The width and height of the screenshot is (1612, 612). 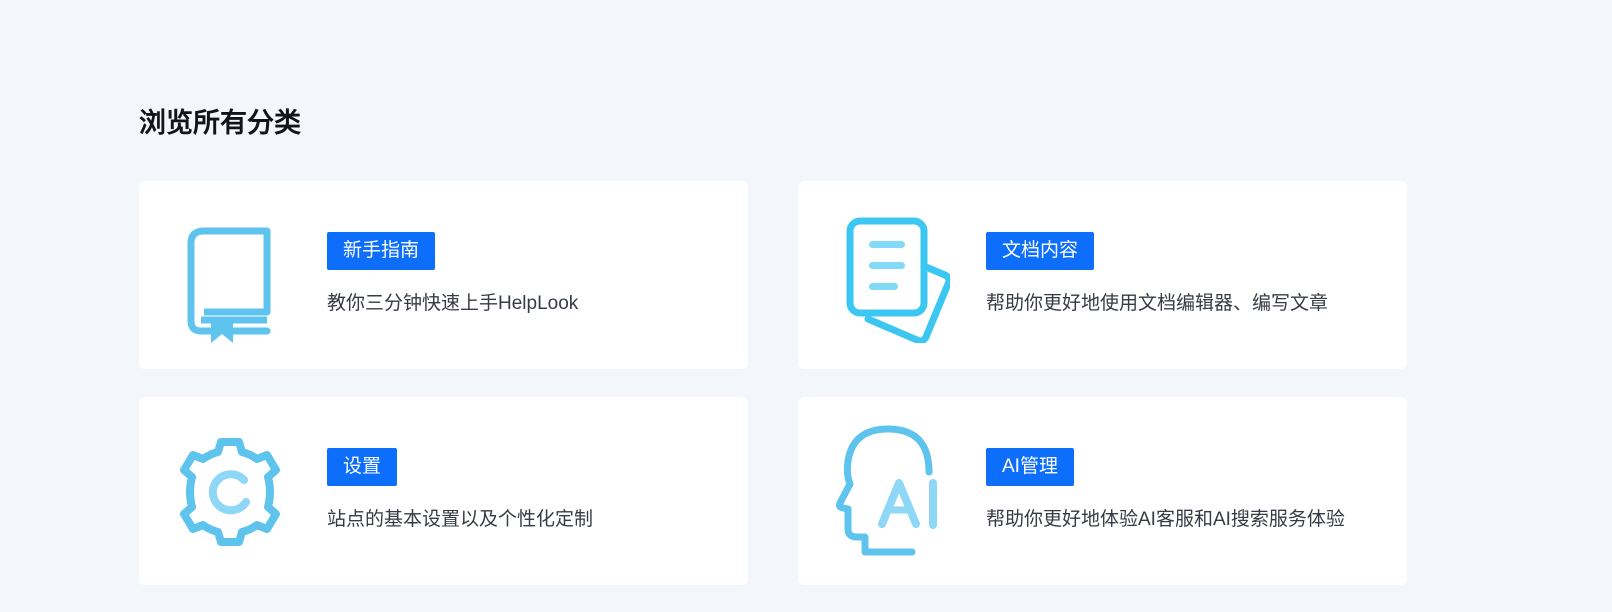 I want to click on category-card-document-content: 文档内容 帮助你更好地使用文档编辑器、编写文章, so click(x=1102, y=275).